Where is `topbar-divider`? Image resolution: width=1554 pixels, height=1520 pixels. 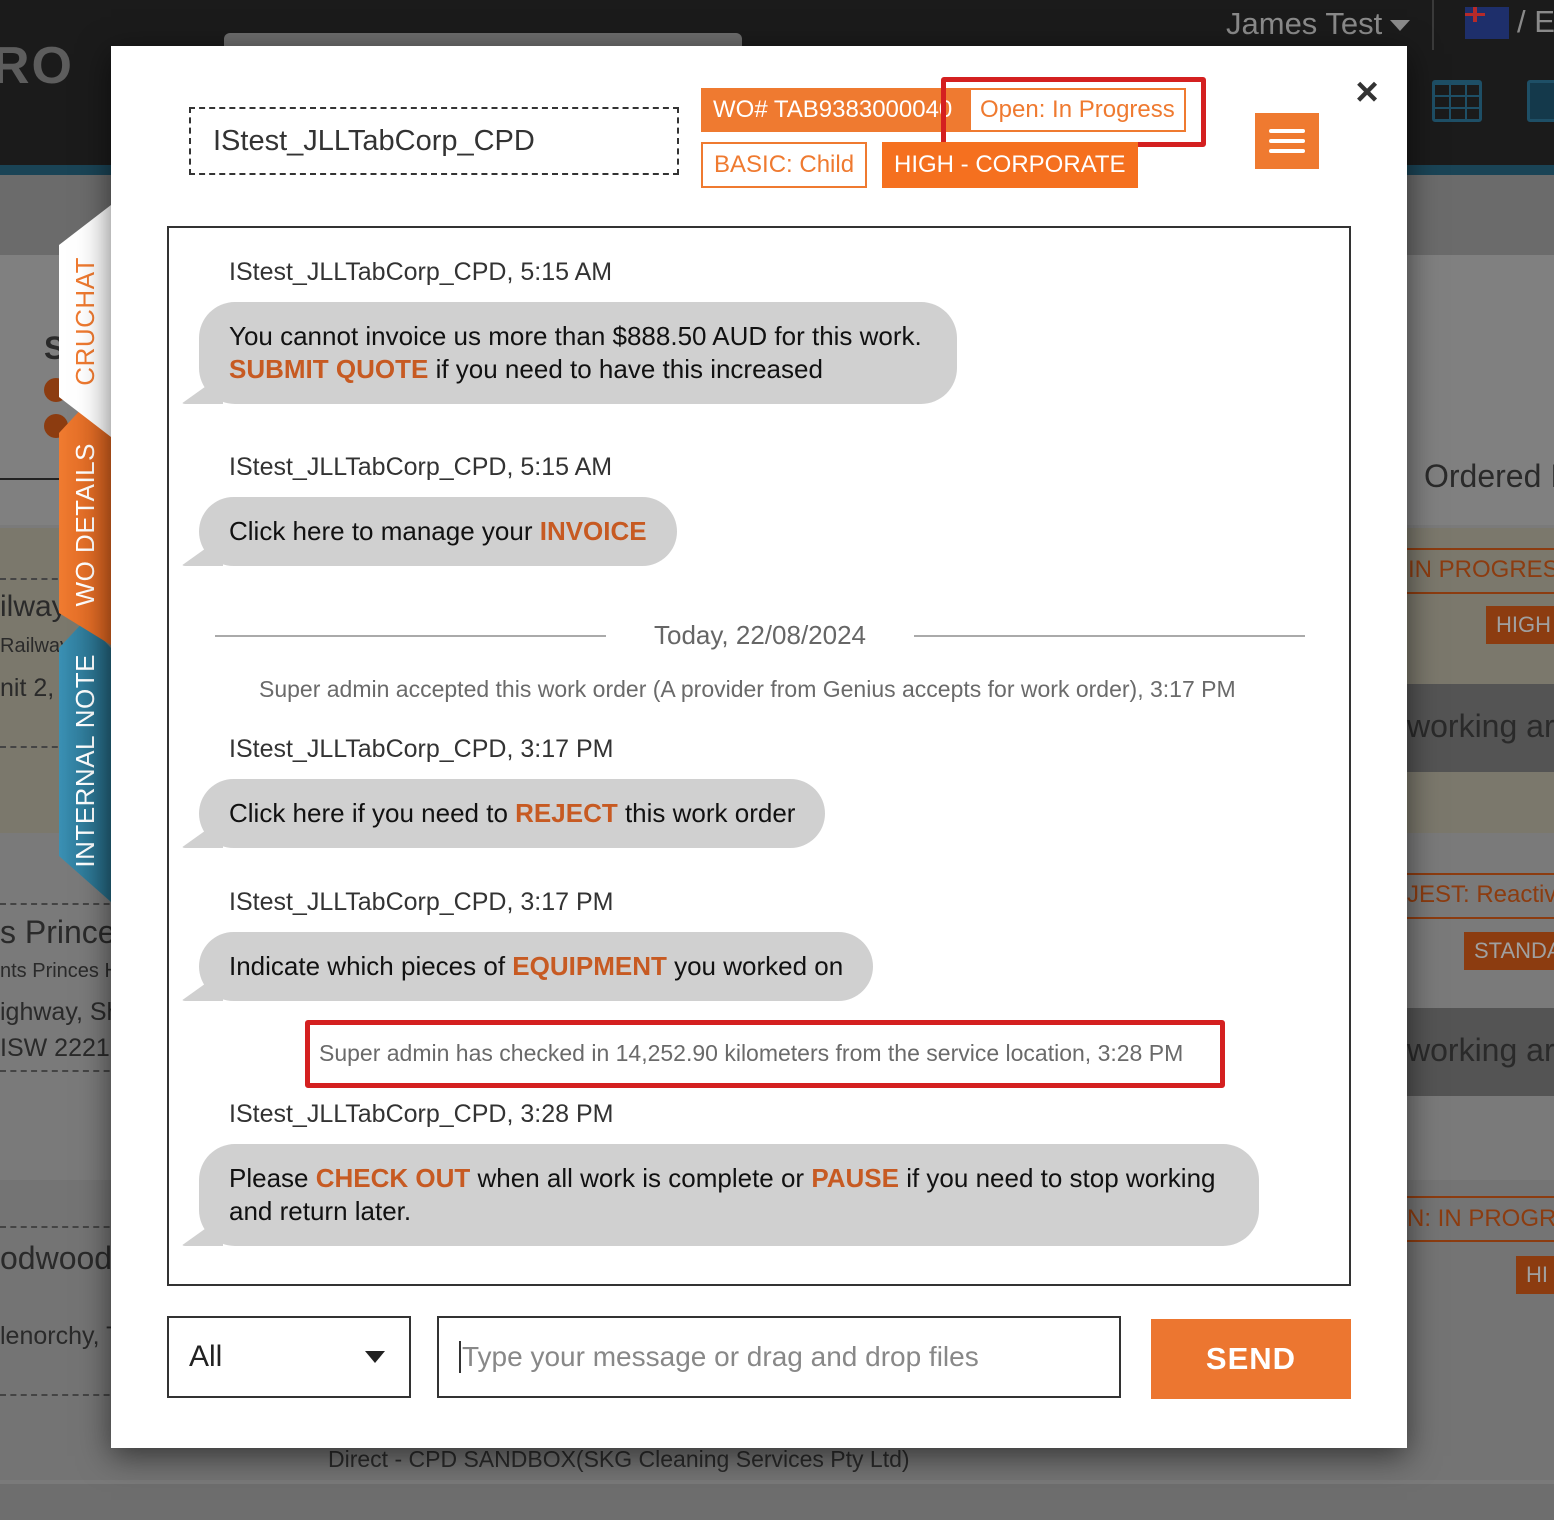 topbar-divider is located at coordinates (1433, 25).